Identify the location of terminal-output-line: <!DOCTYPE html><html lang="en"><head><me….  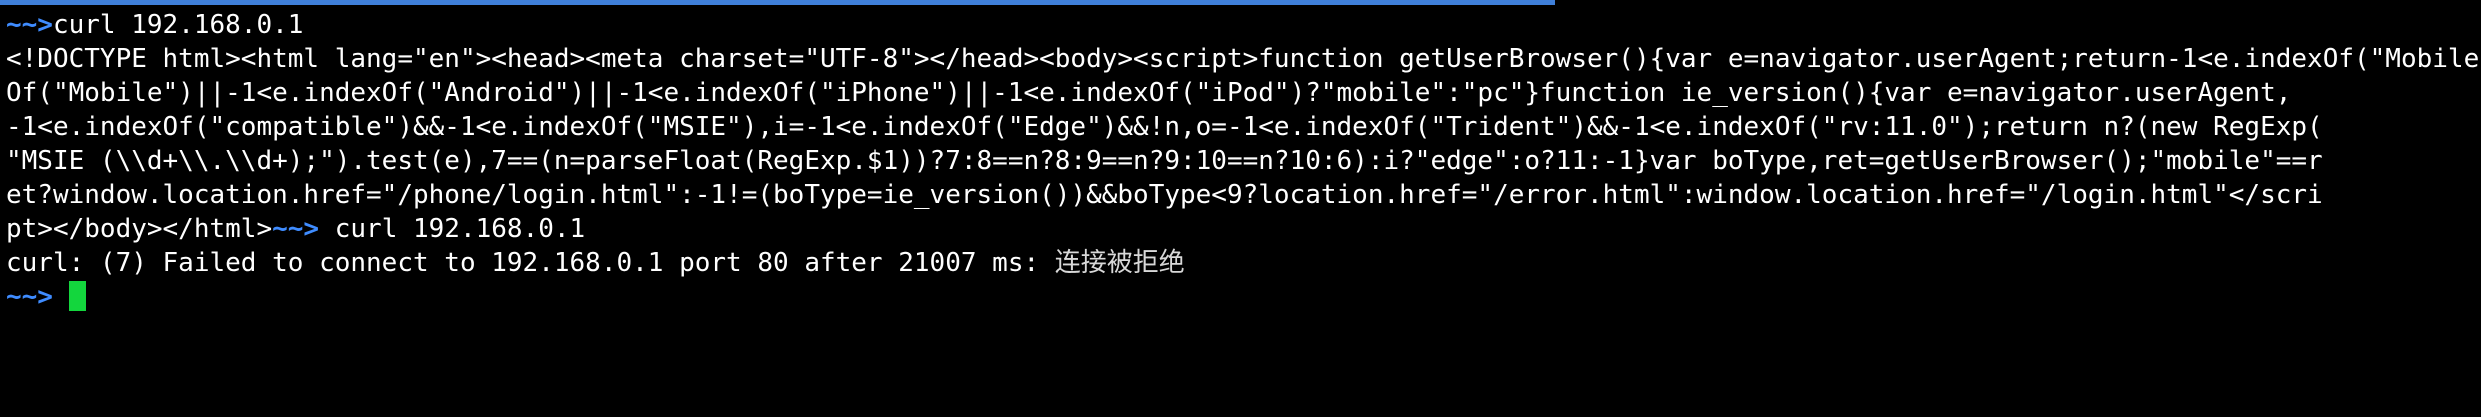
(1243, 59).